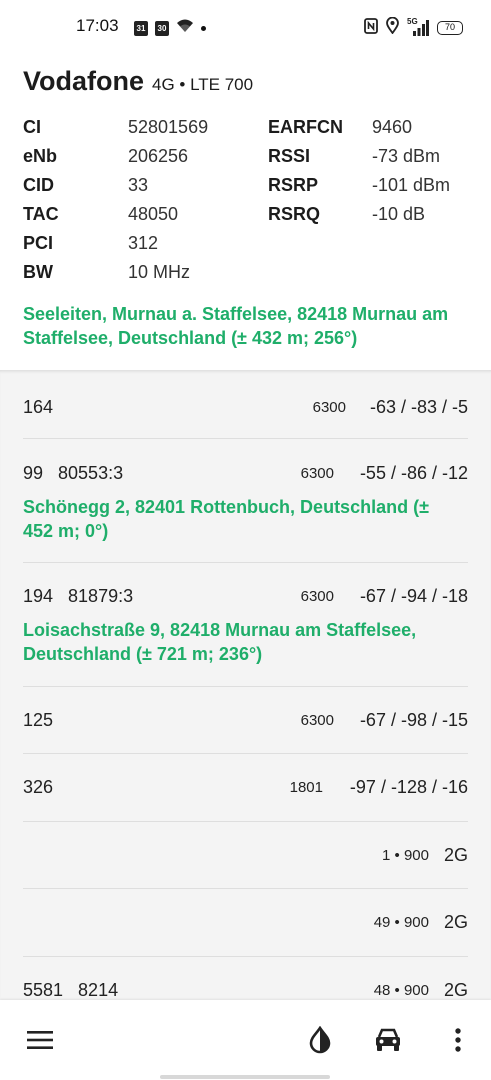  What do you see at coordinates (405, 855) in the screenshot?
I see `cell-earfcn: 1 • 900` at bounding box center [405, 855].